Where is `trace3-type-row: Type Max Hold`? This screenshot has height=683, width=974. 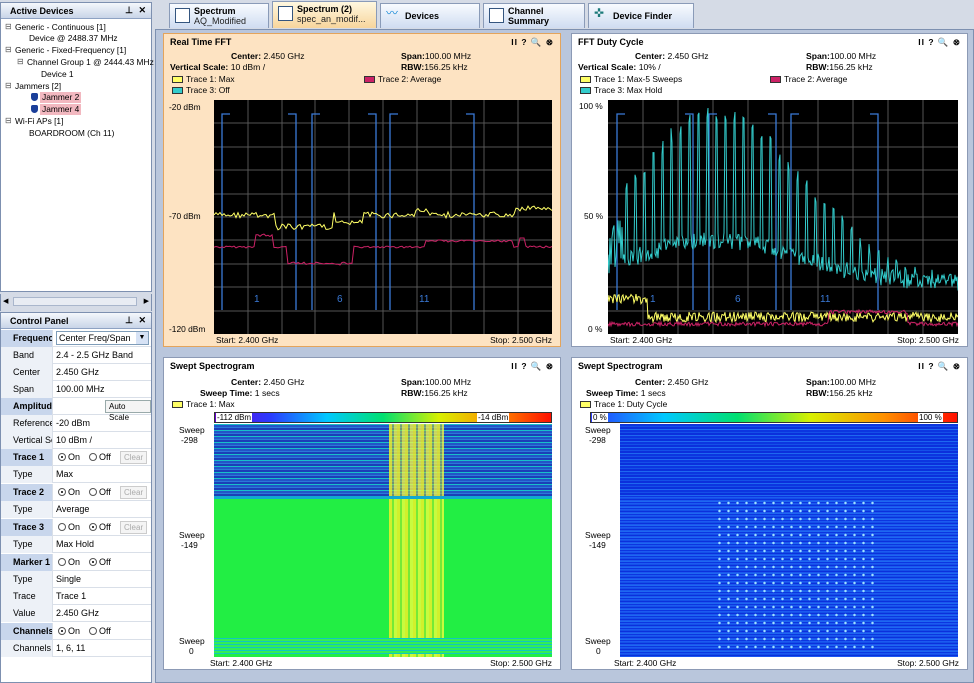 trace3-type-row: Type Max Hold is located at coordinates (76, 544).